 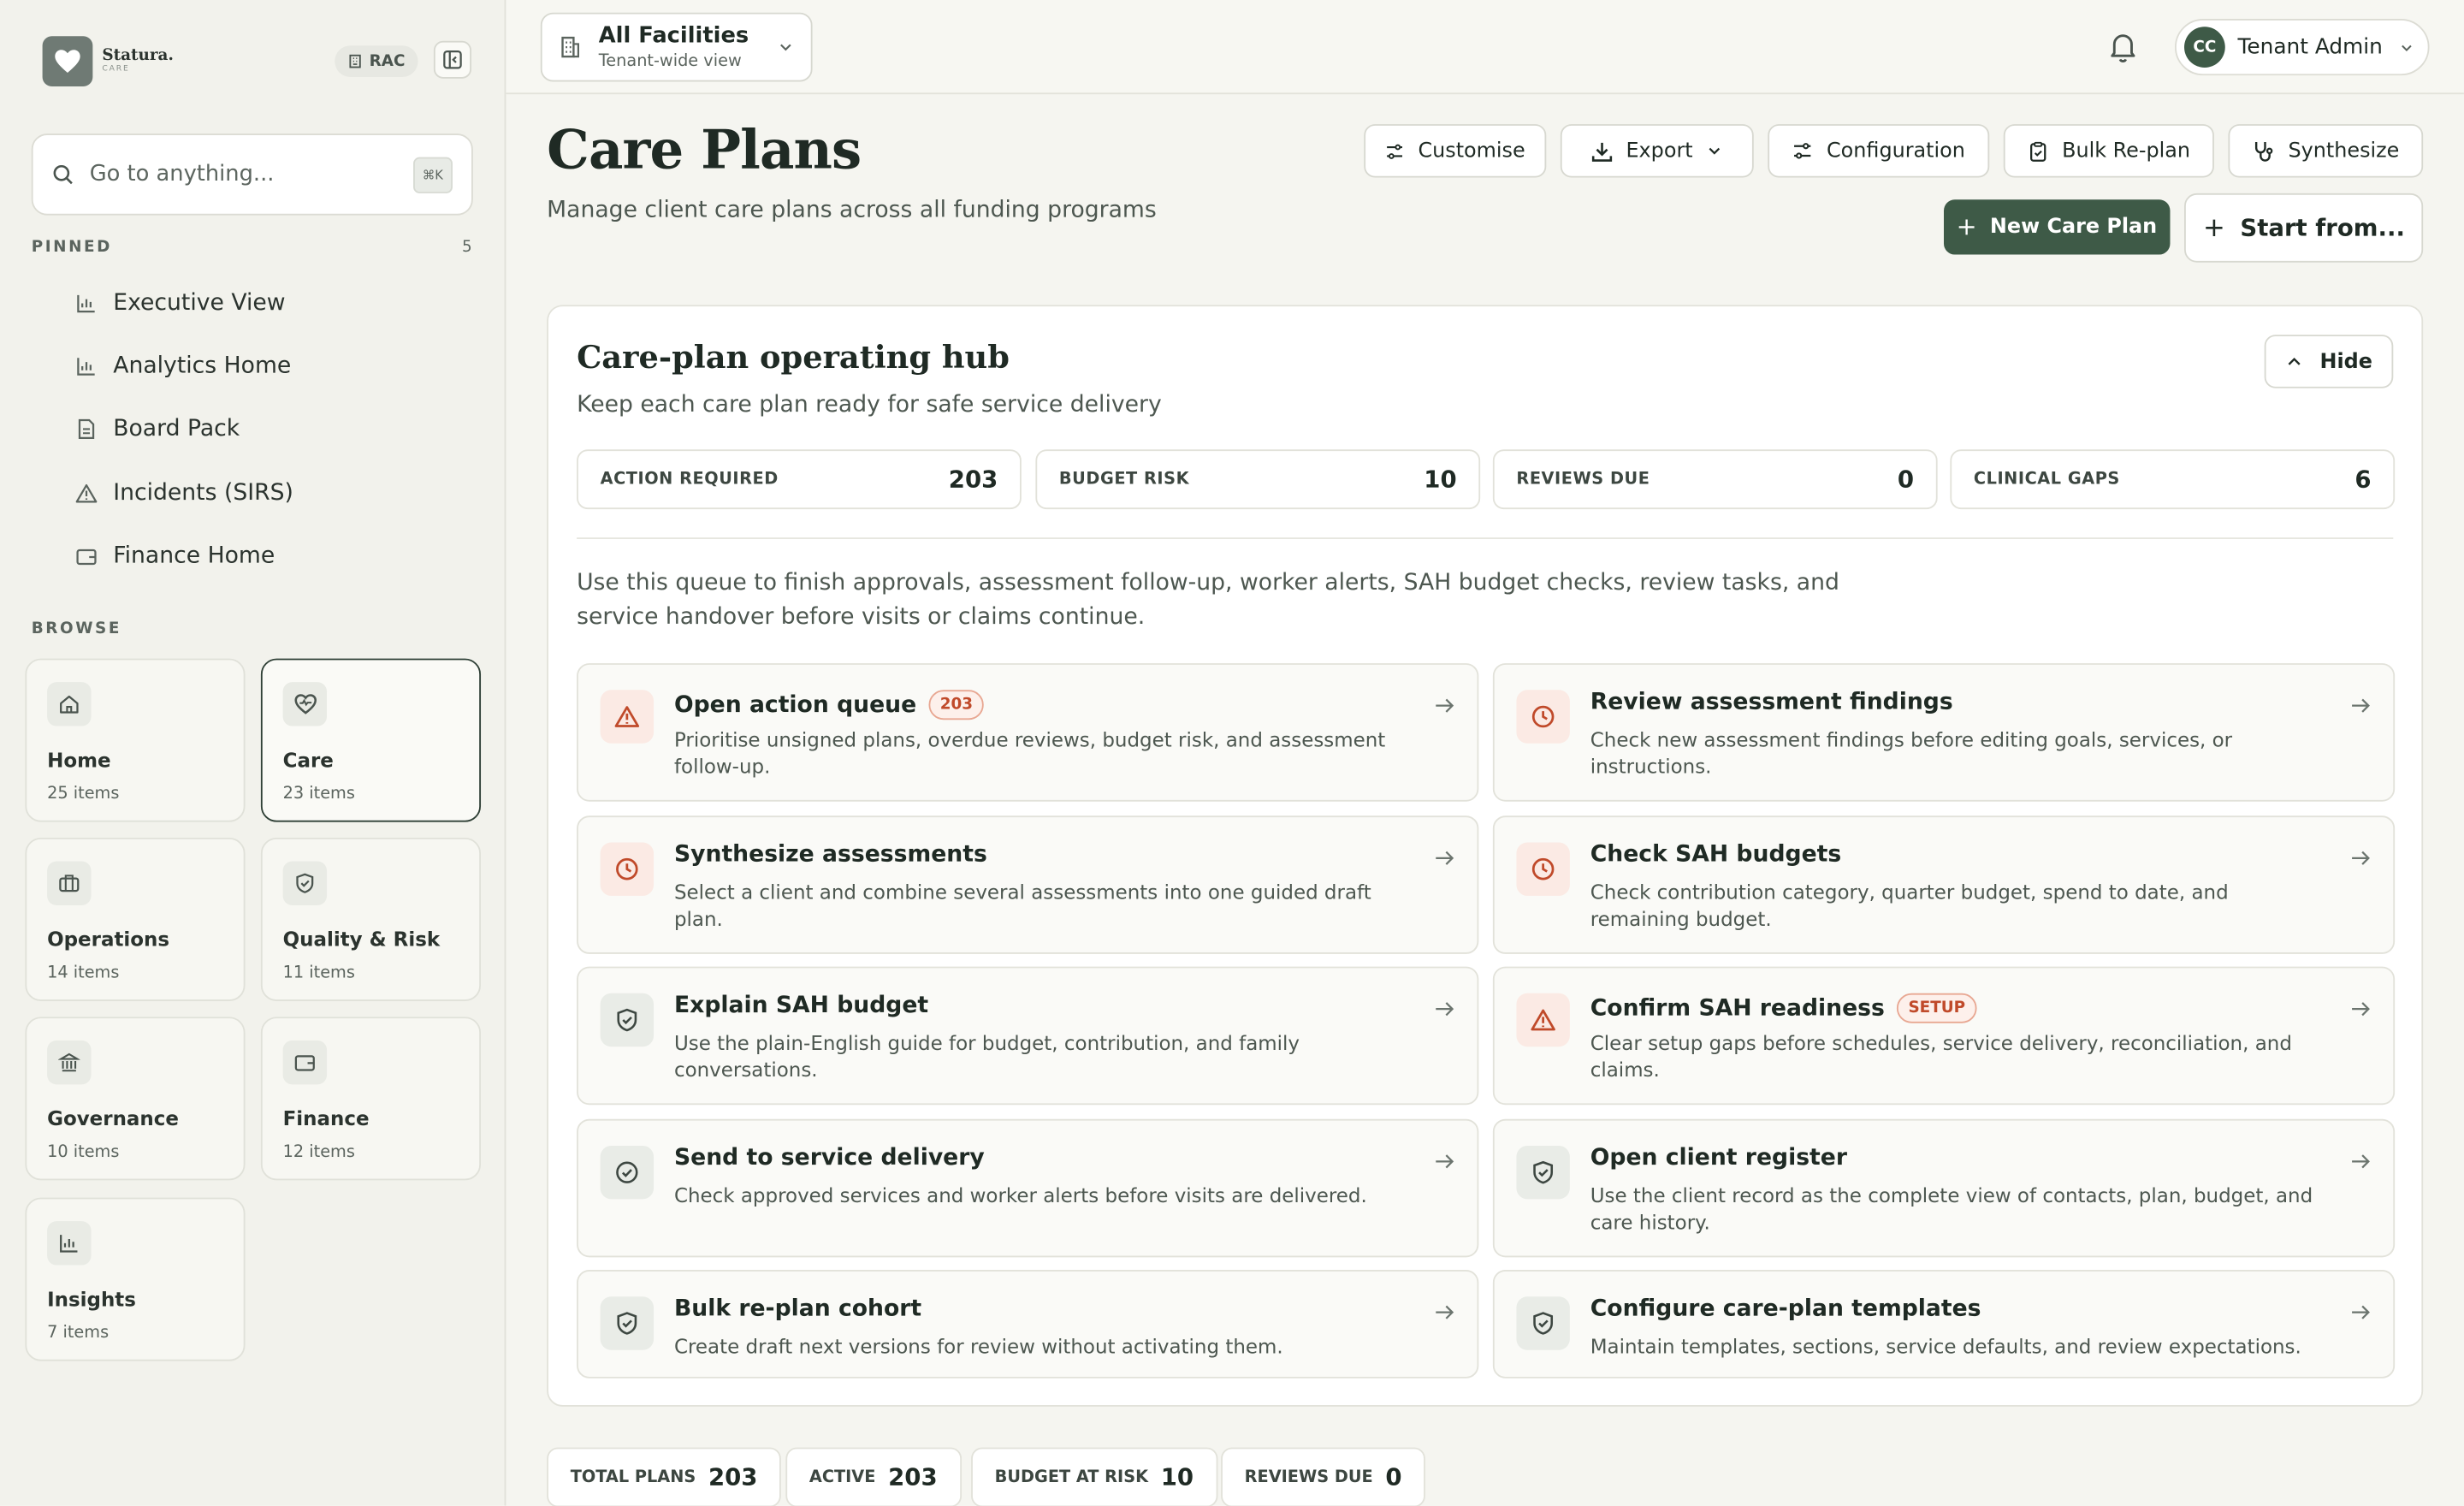 I want to click on chart-icon, so click(x=86, y=367).